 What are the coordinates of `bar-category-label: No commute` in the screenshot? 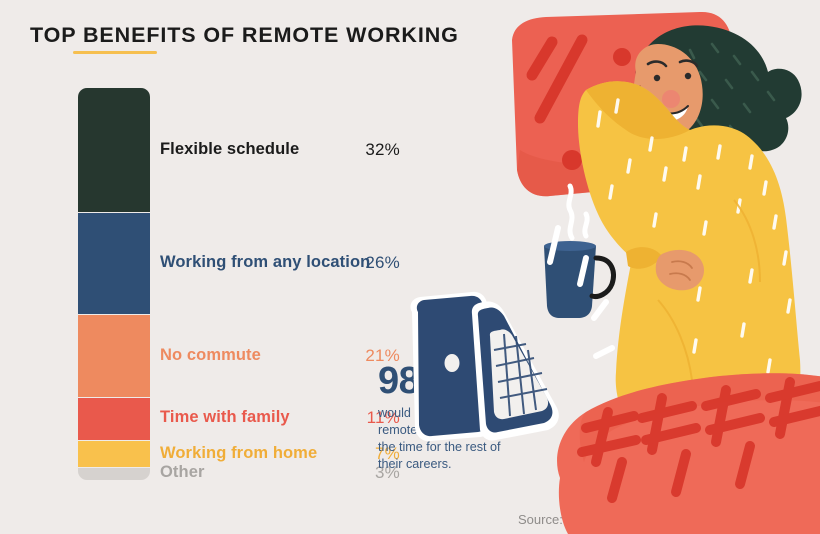 It's located at (210, 354).